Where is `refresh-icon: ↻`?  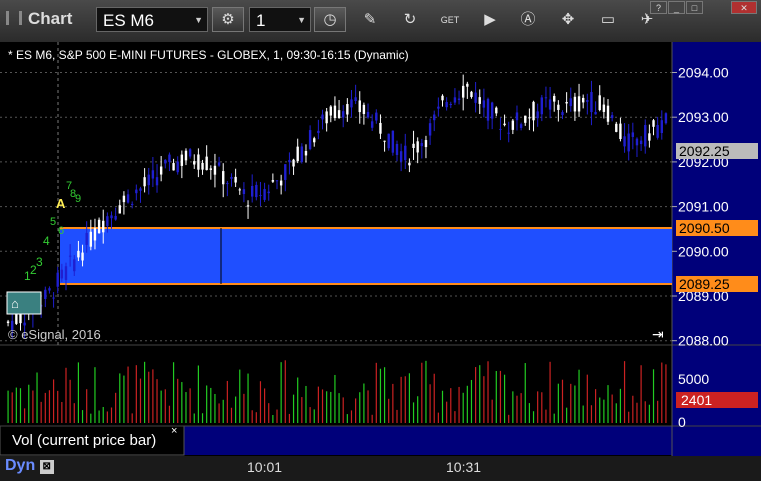 refresh-icon: ↻ is located at coordinates (410, 20).